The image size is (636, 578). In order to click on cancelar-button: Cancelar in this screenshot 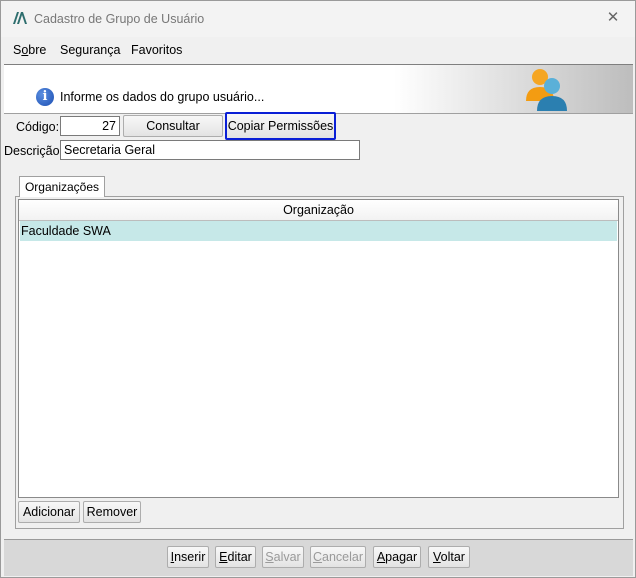, I will do `click(338, 557)`.